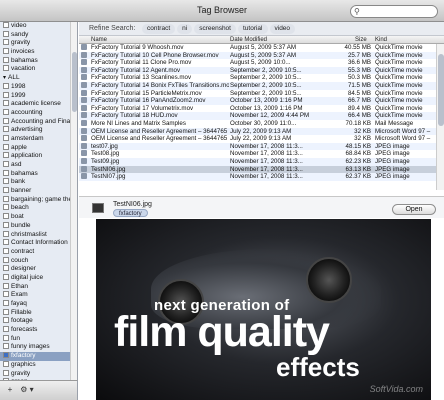  Describe the element at coordinates (440, 117) in the screenshot. I see `table-scrollbar` at that location.